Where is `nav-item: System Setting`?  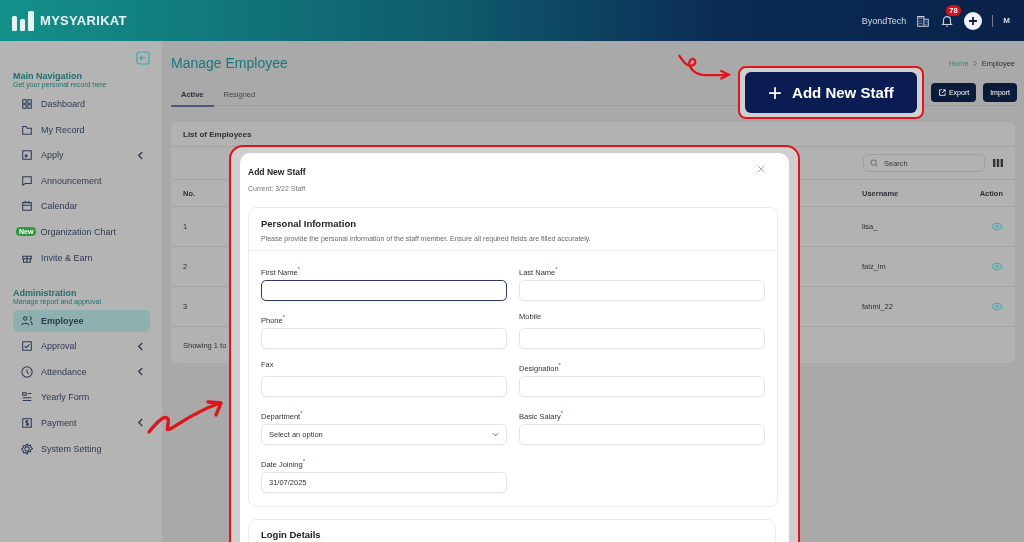
nav-item: System Setting is located at coordinates (81, 448).